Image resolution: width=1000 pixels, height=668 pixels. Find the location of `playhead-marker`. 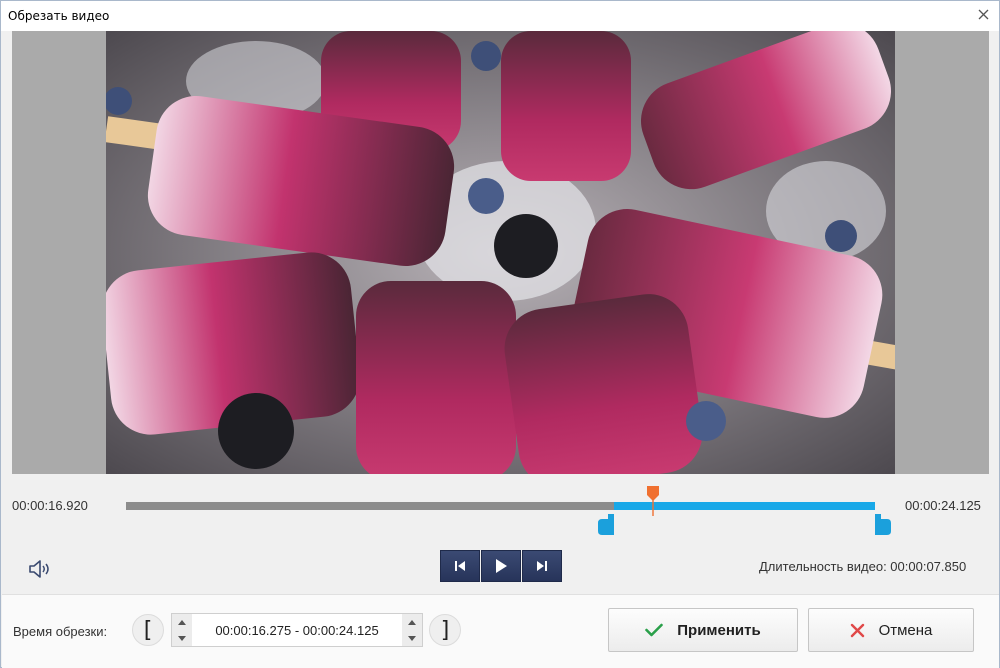

playhead-marker is located at coordinates (653, 501).